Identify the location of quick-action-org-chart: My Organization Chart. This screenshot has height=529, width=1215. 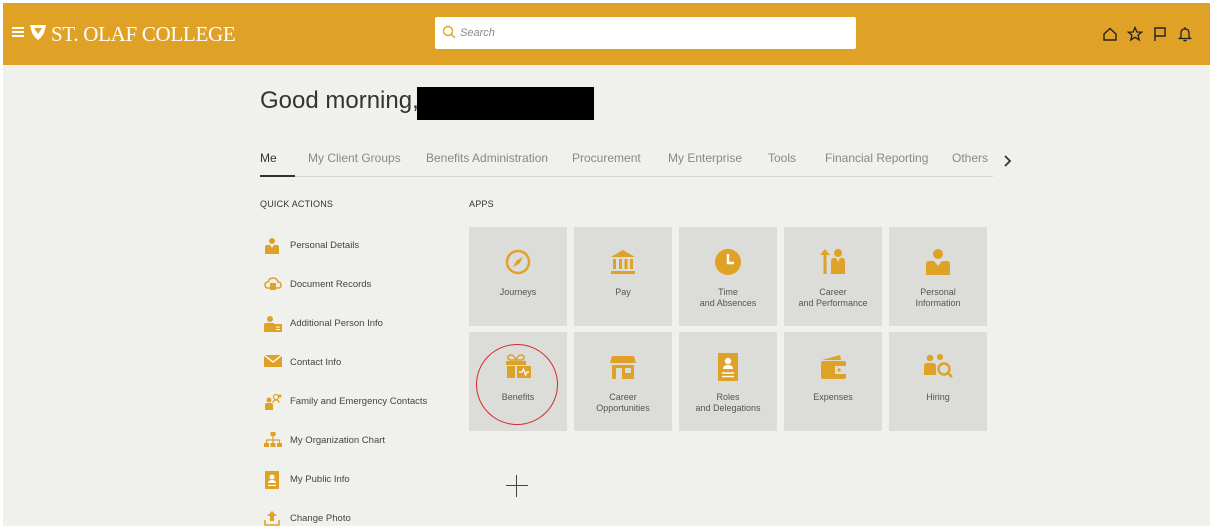
(355, 441).